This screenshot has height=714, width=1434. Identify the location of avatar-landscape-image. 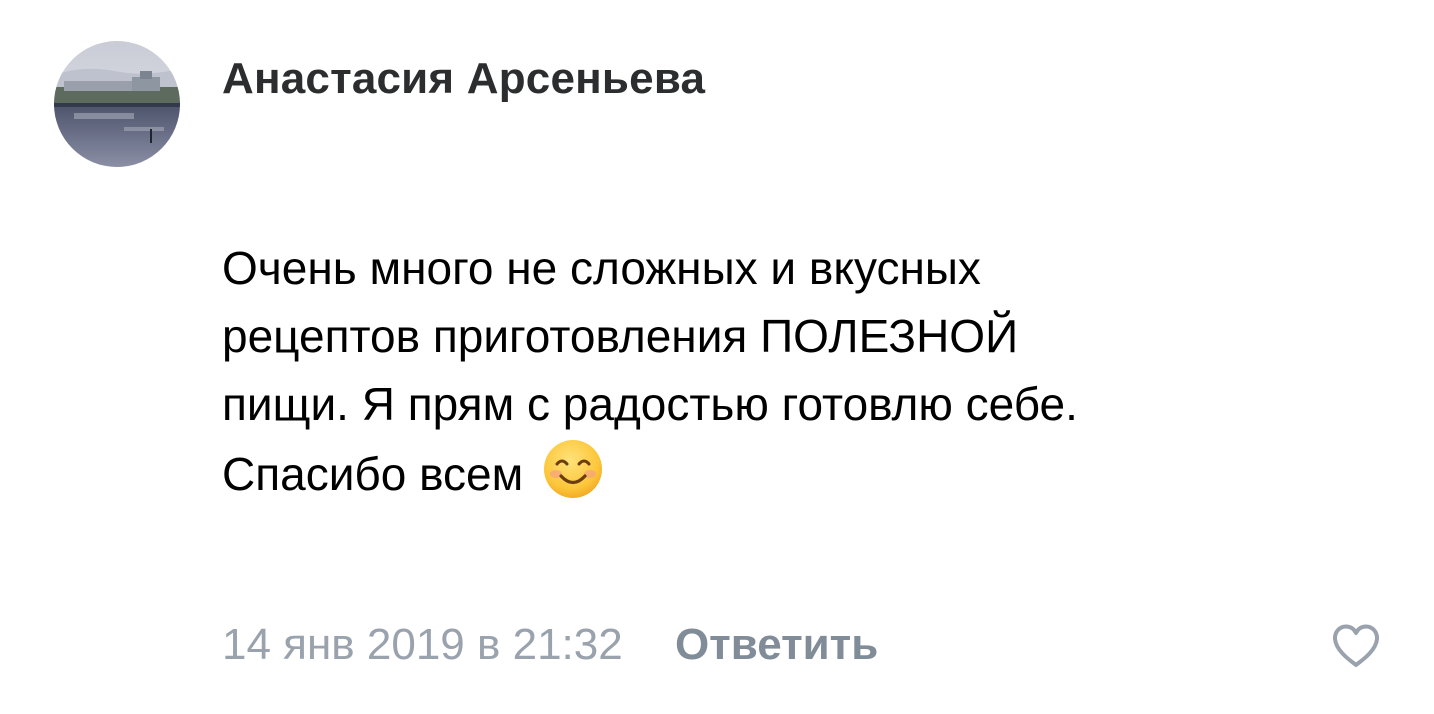
(117, 104).